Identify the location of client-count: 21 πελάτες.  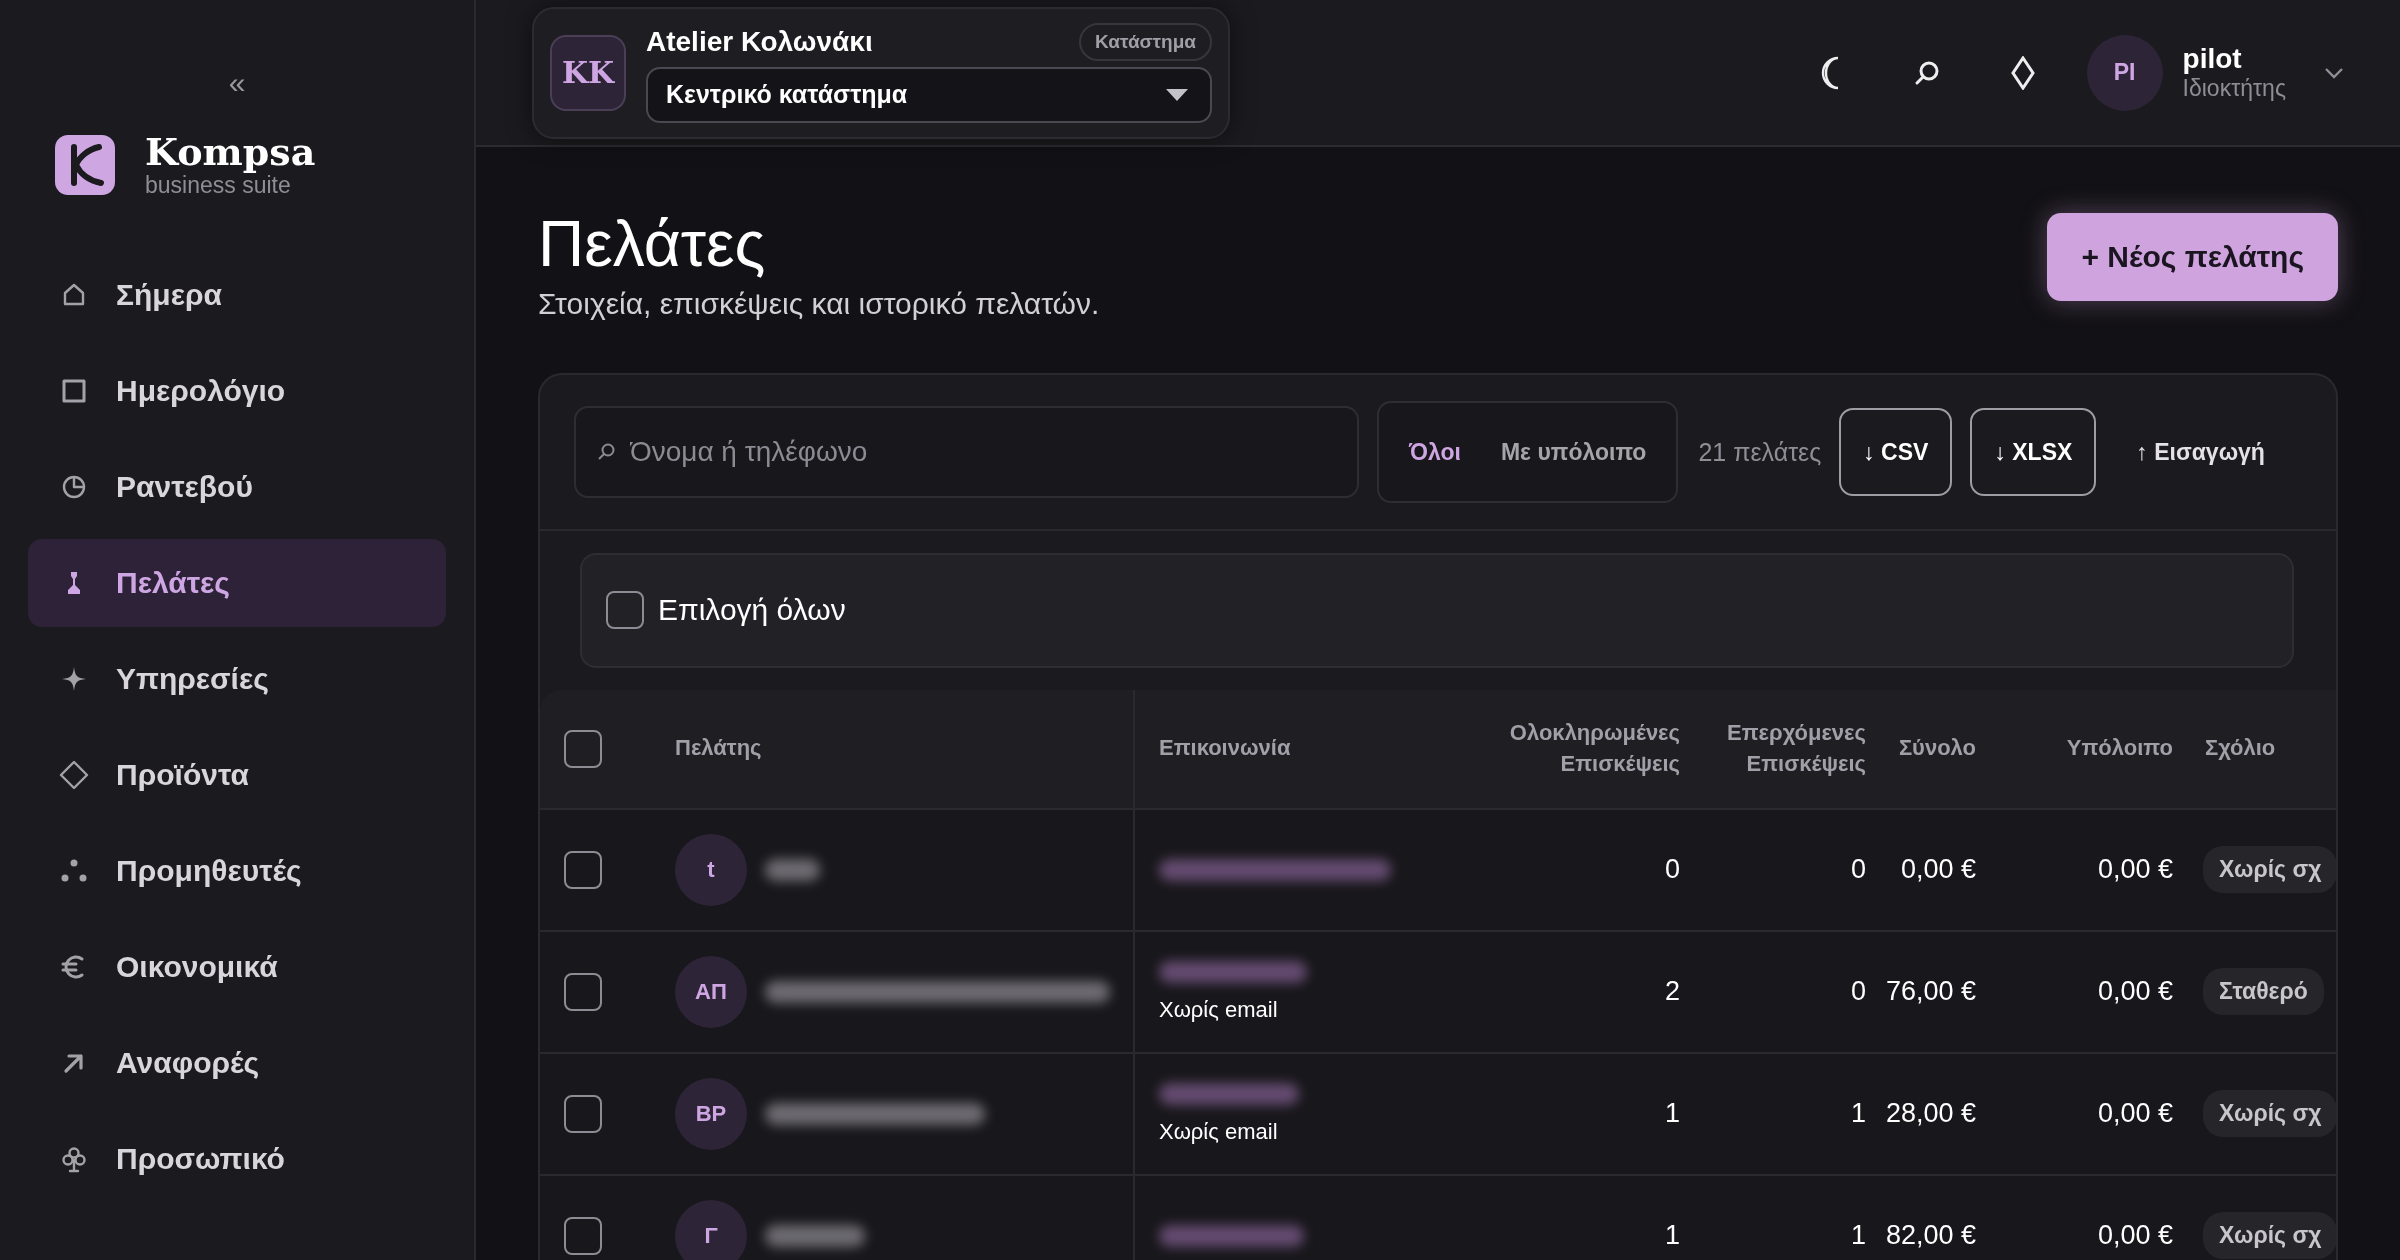
(1760, 452).